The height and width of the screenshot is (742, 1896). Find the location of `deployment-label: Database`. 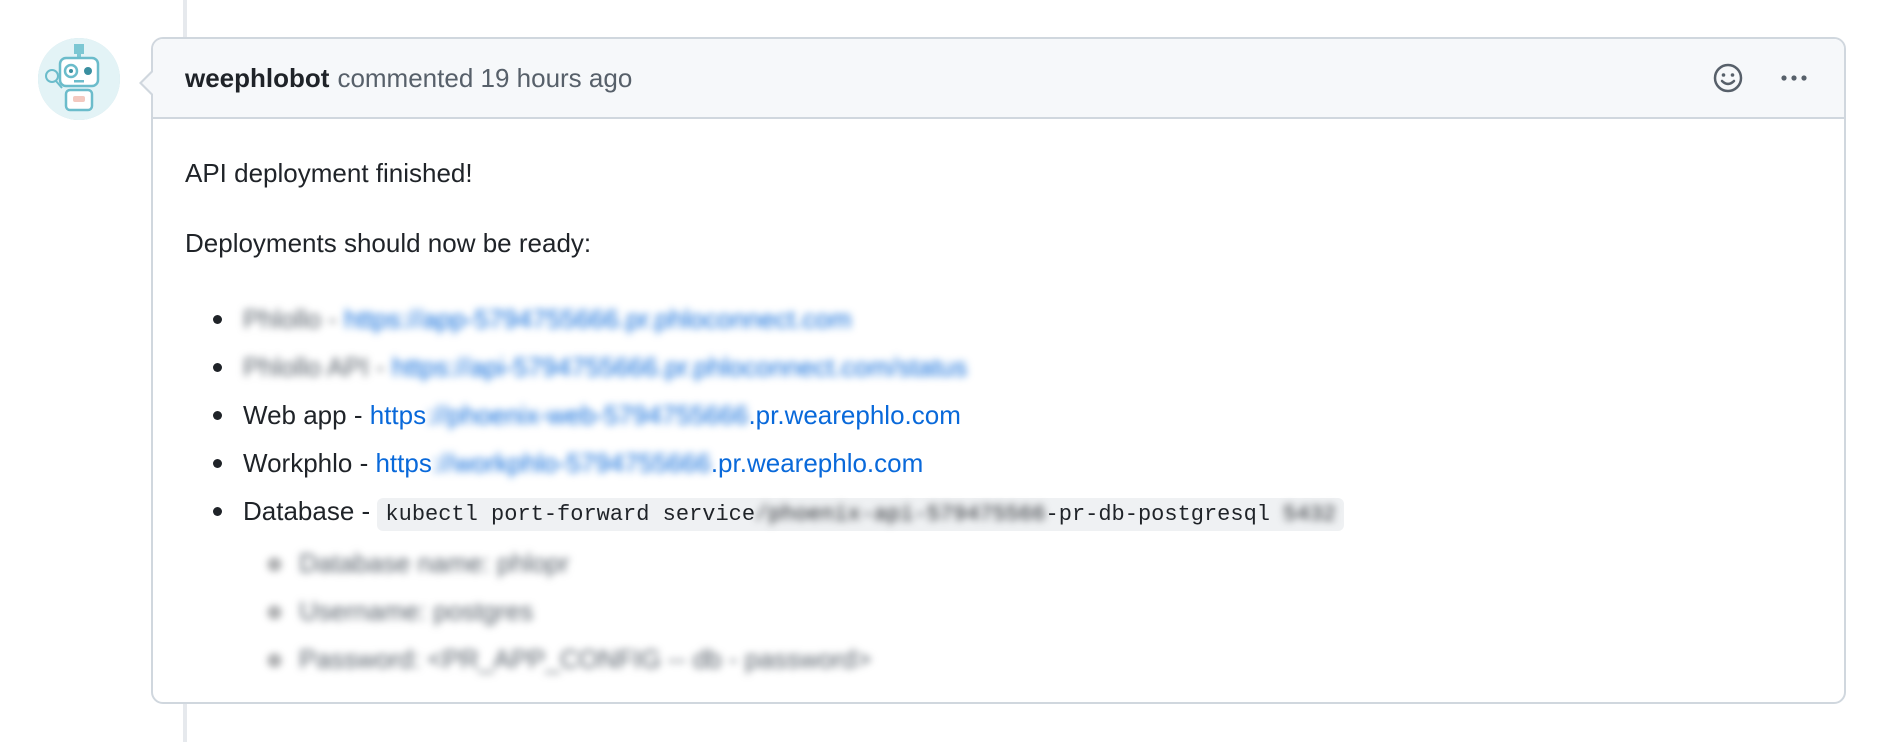

deployment-label: Database is located at coordinates (299, 511).